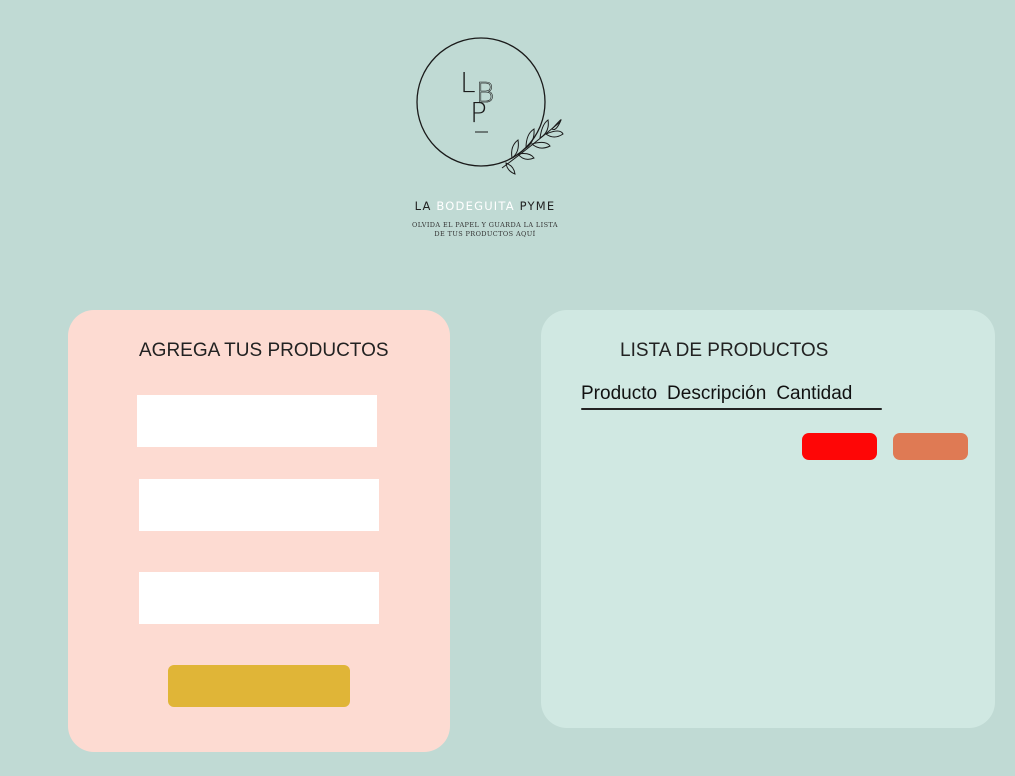 This screenshot has height=776, width=1015. Describe the element at coordinates (619, 393) in the screenshot. I see `column-header-product: Producto` at that location.